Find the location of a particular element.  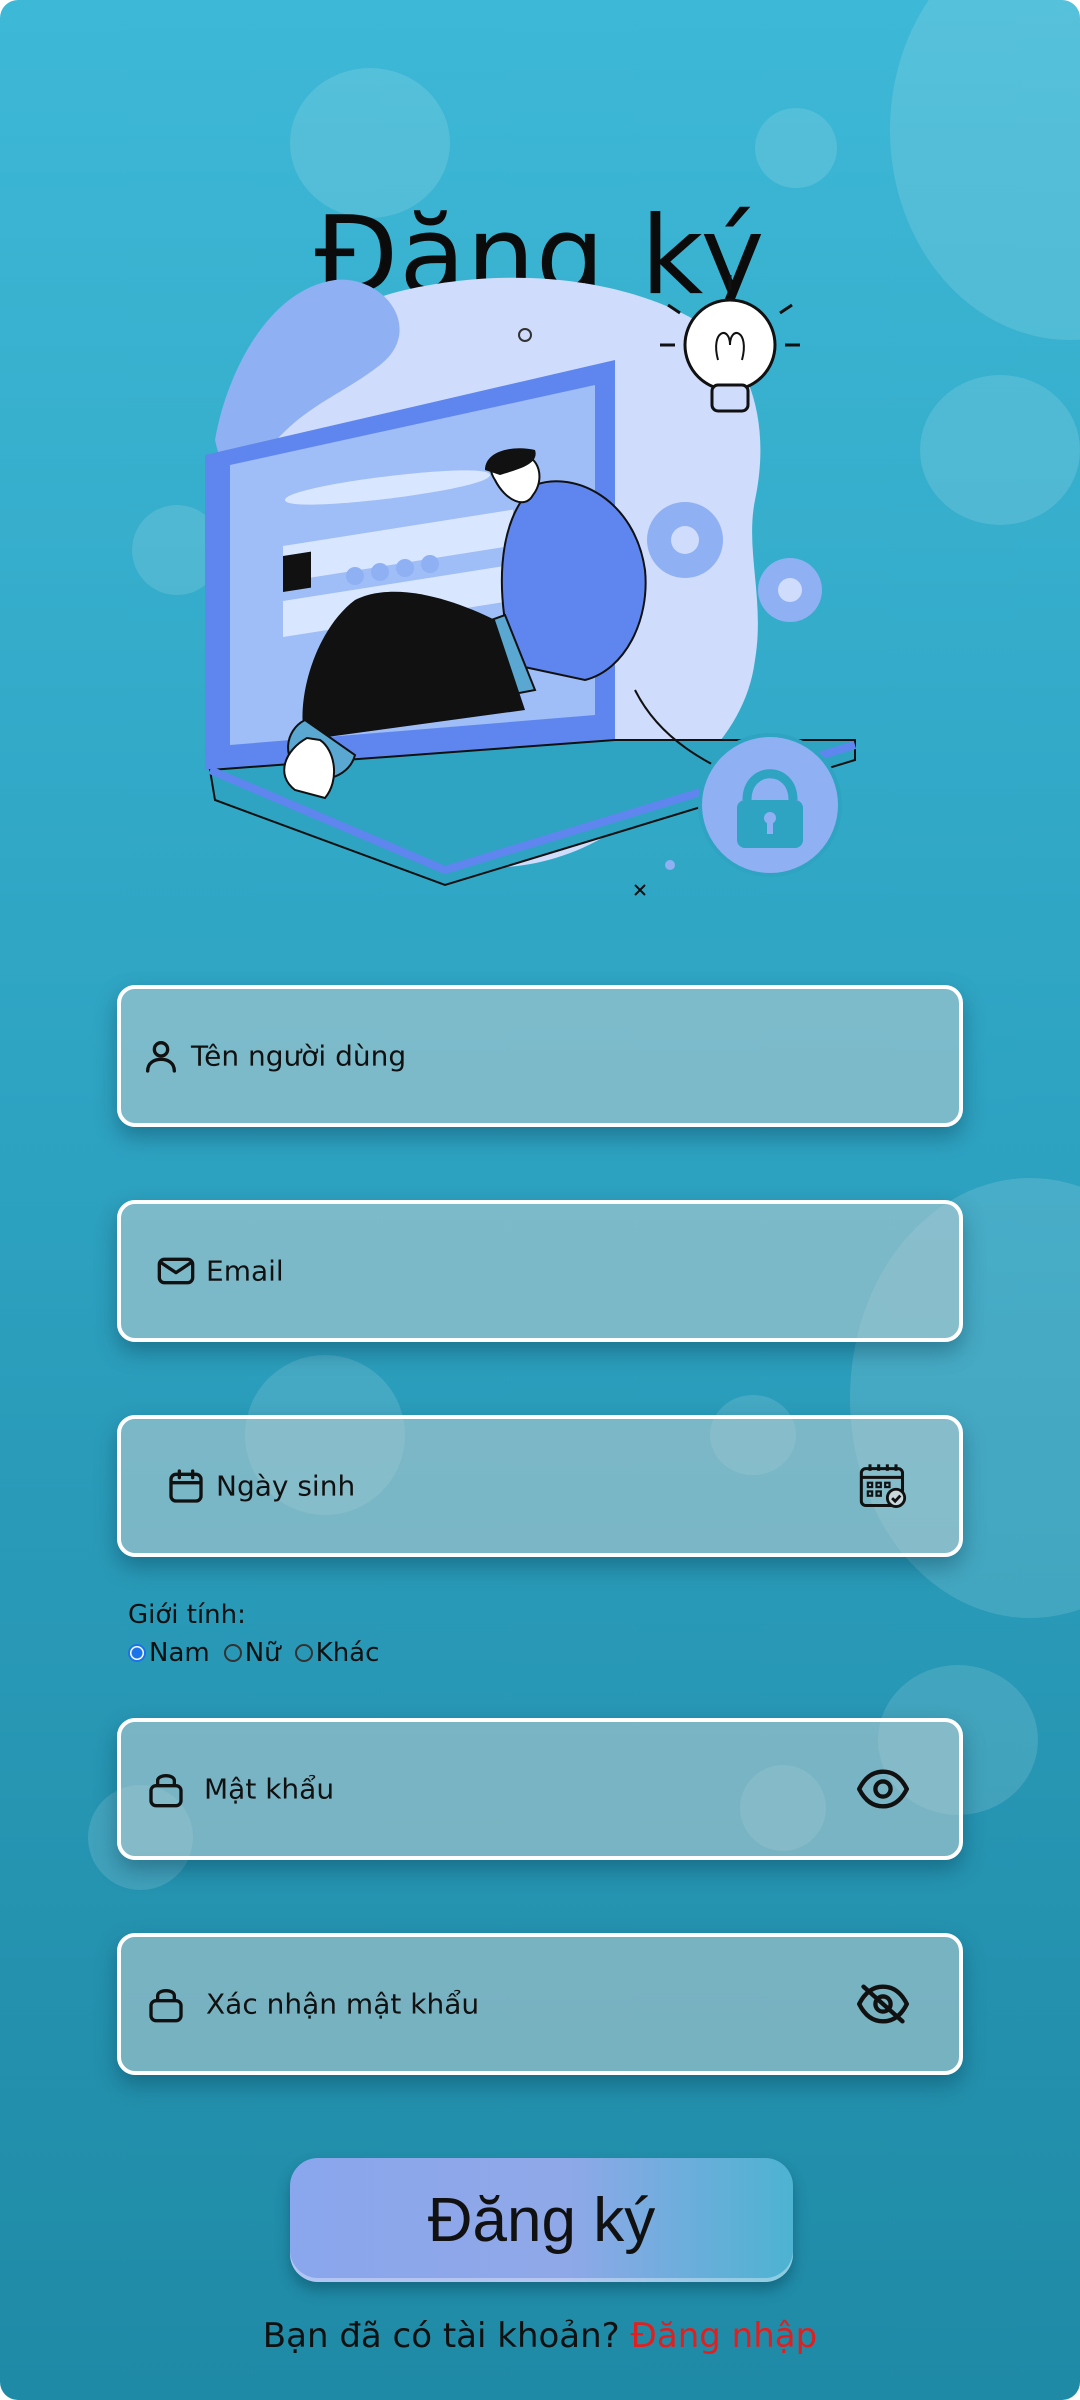

eye-icon is located at coordinates (883, 1789).